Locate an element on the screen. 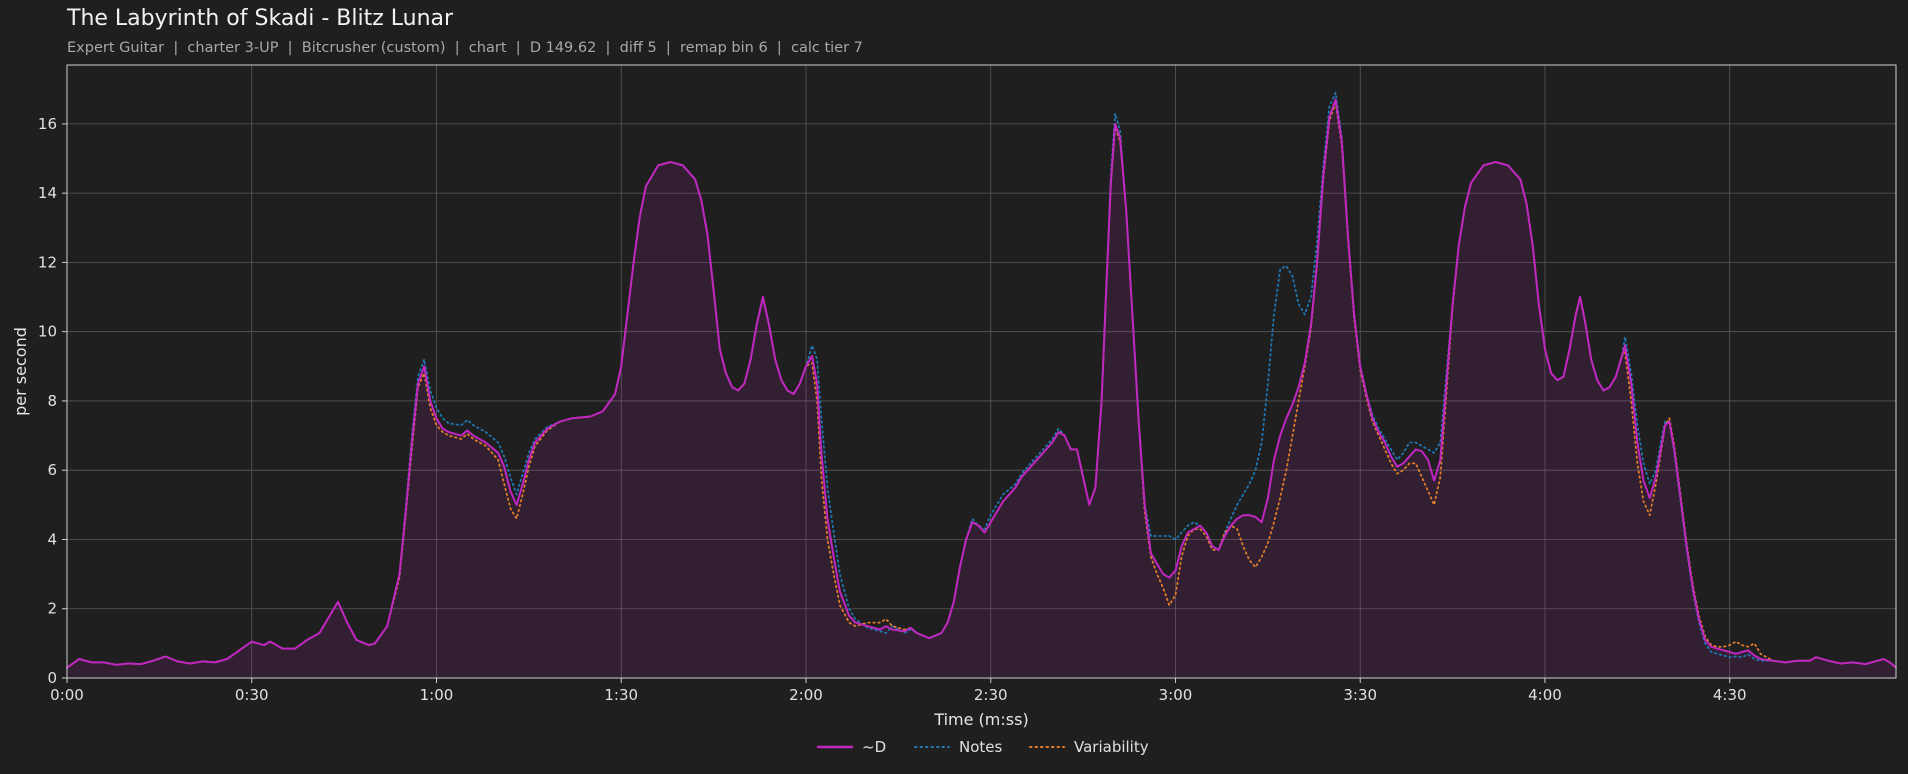  x-tick-label: 2:00 is located at coordinates (806, 695).